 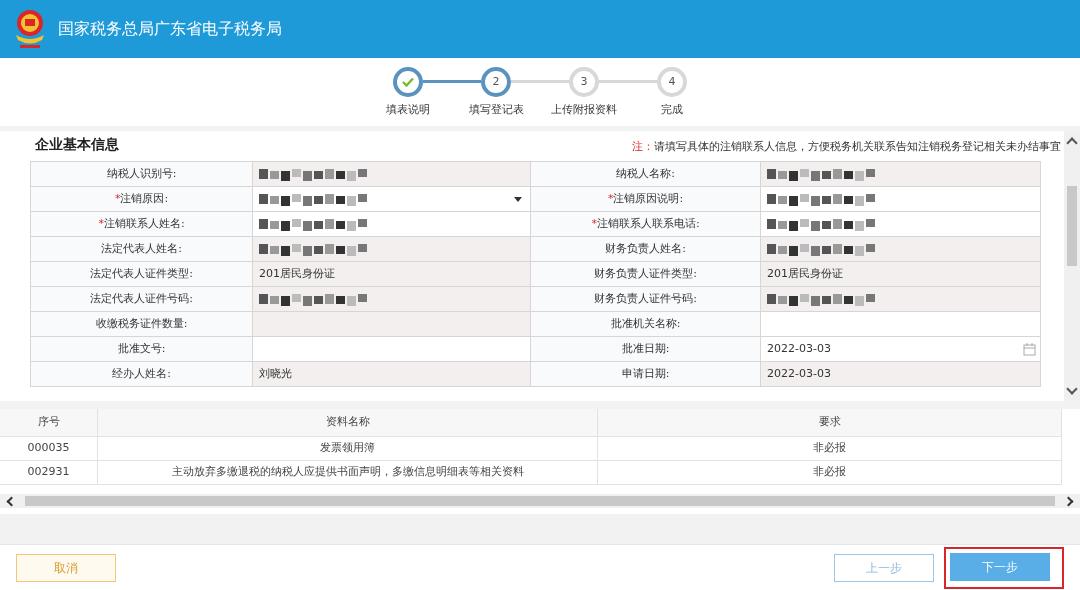 What do you see at coordinates (49, 422) in the screenshot?
I see `column-header: 序号` at bounding box center [49, 422].